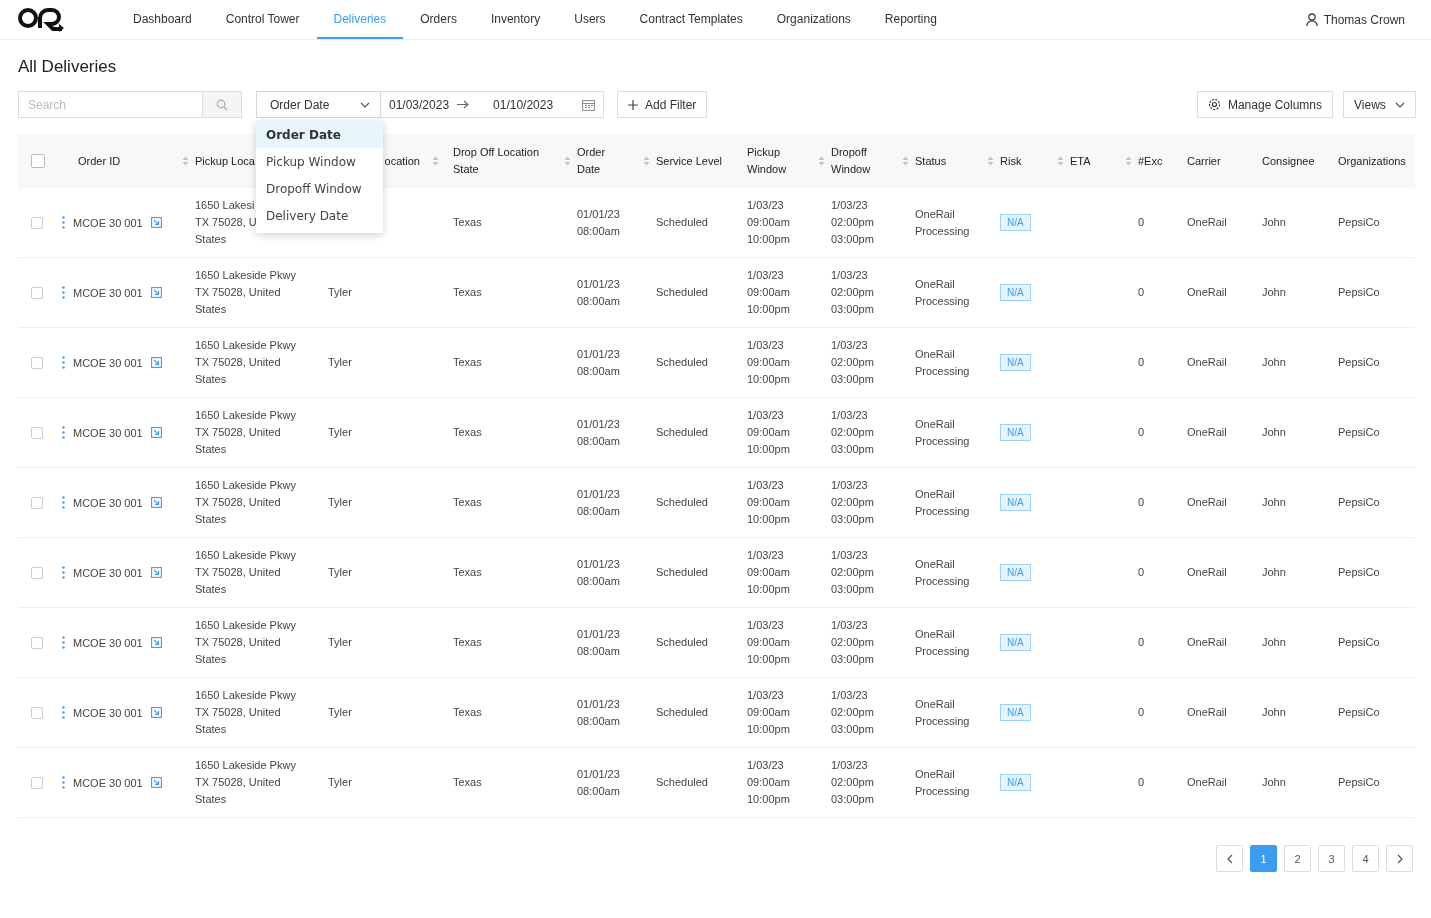 This screenshot has width=1431, height=918. What do you see at coordinates (419, 104) in the screenshot?
I see `start-date: 01/03/2023` at bounding box center [419, 104].